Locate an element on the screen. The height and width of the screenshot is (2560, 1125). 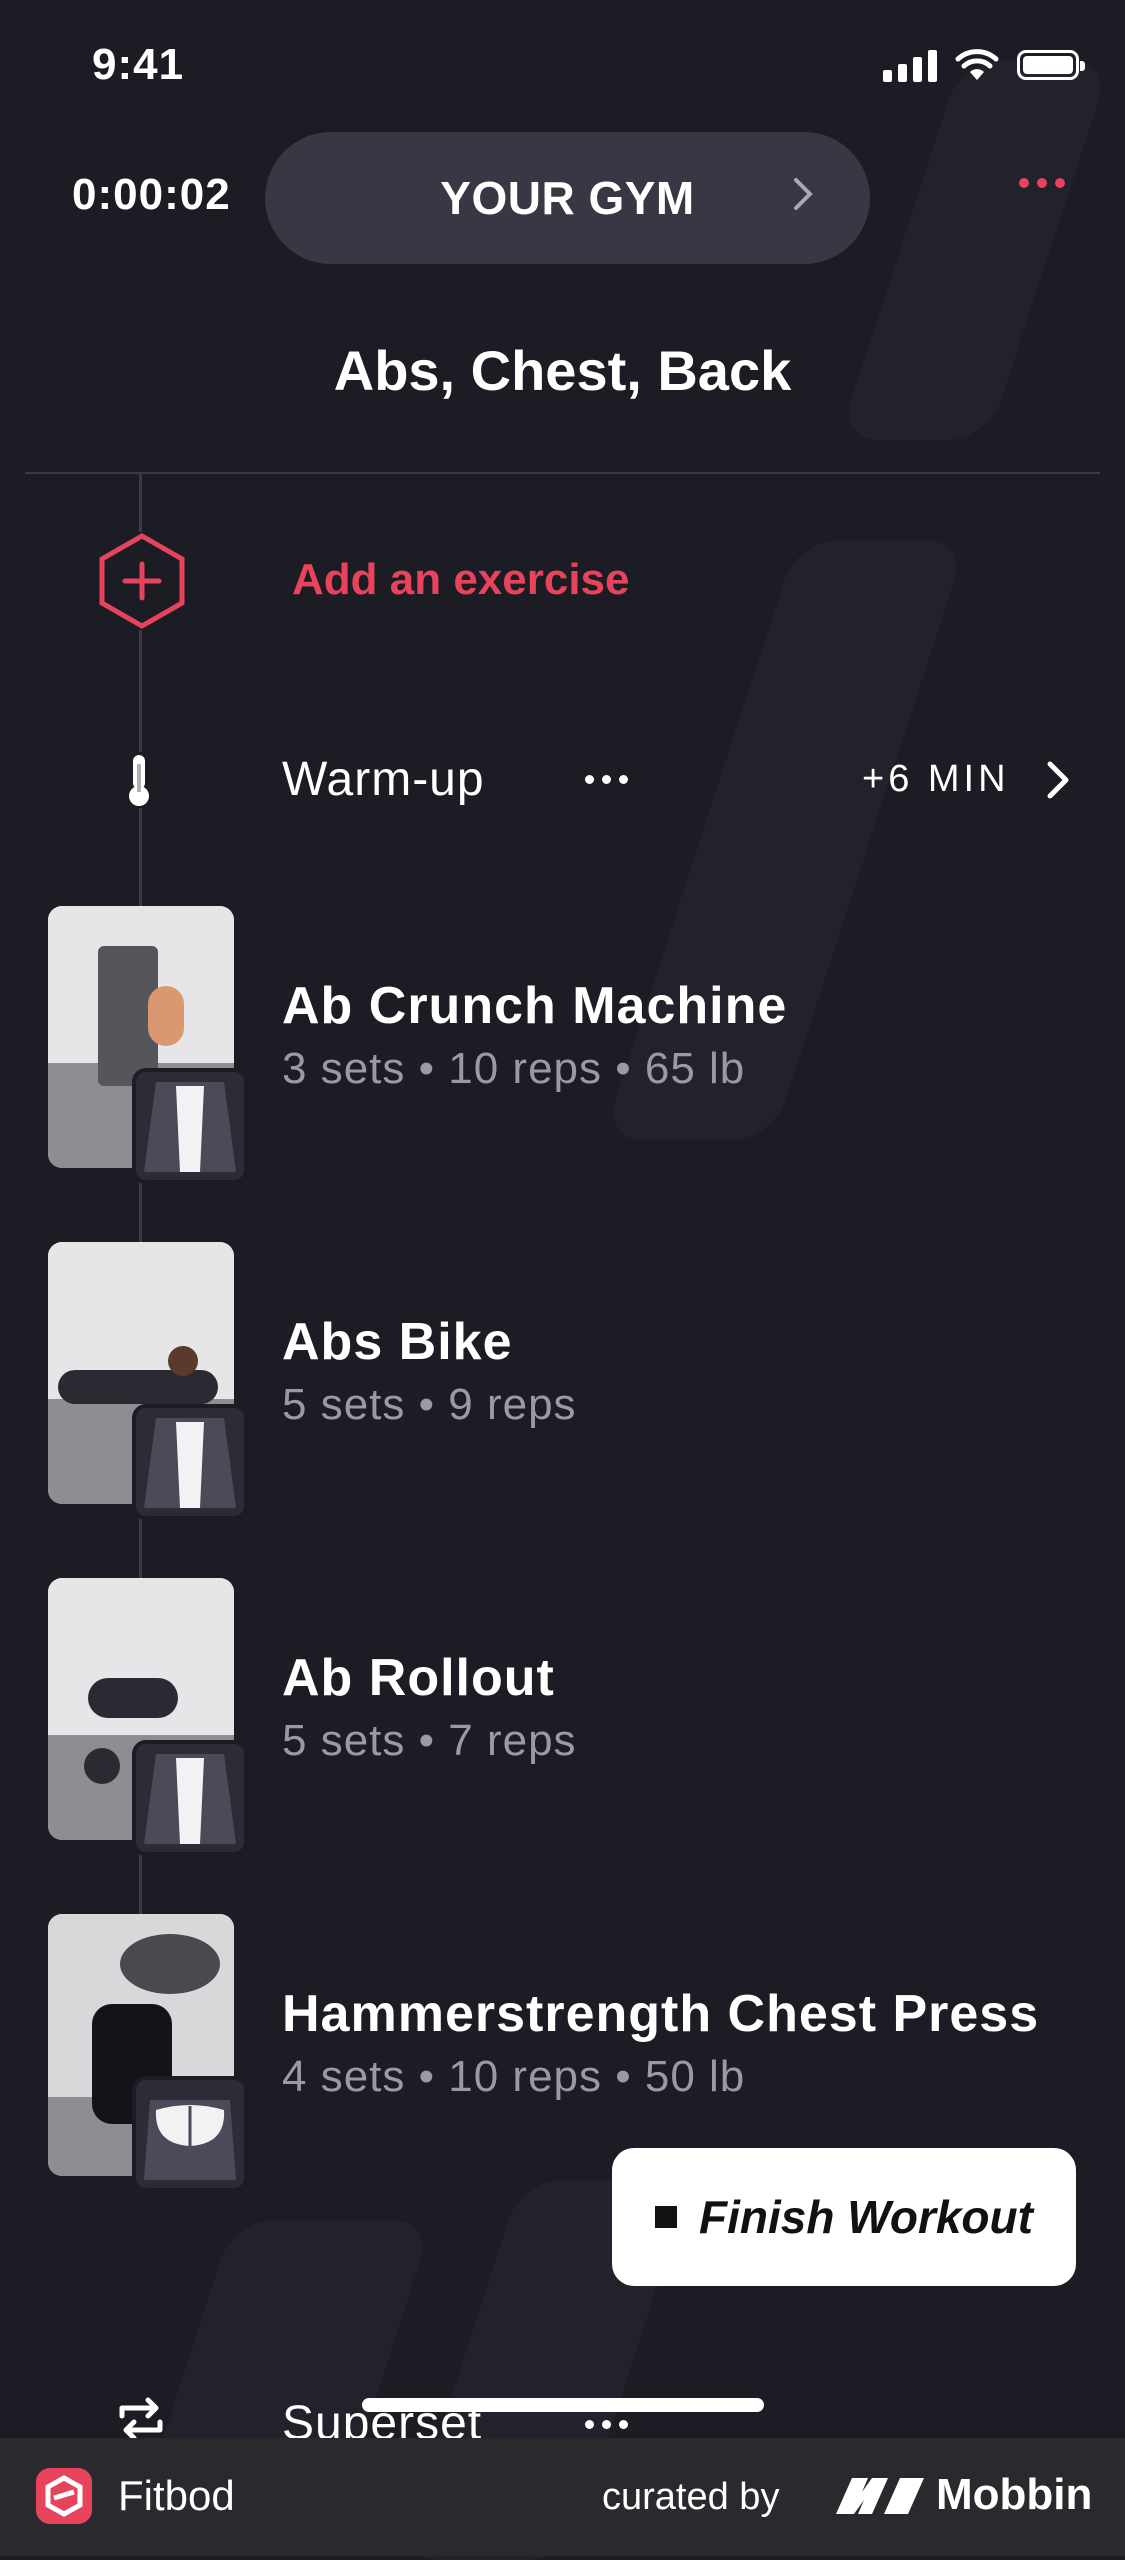
exercise-detail: 3 sets • 10 reps • 65 lb is located at coordinates (514, 1068).